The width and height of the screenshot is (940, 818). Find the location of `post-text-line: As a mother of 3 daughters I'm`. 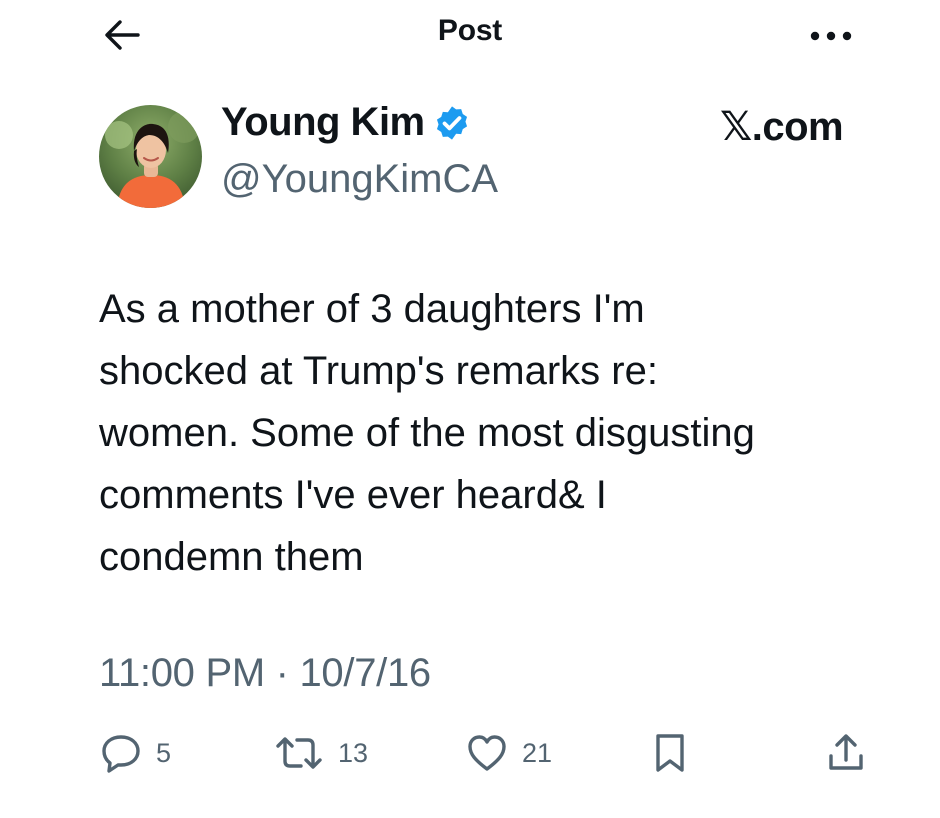

post-text-line: As a mother of 3 daughters I'm is located at coordinates (372, 309).